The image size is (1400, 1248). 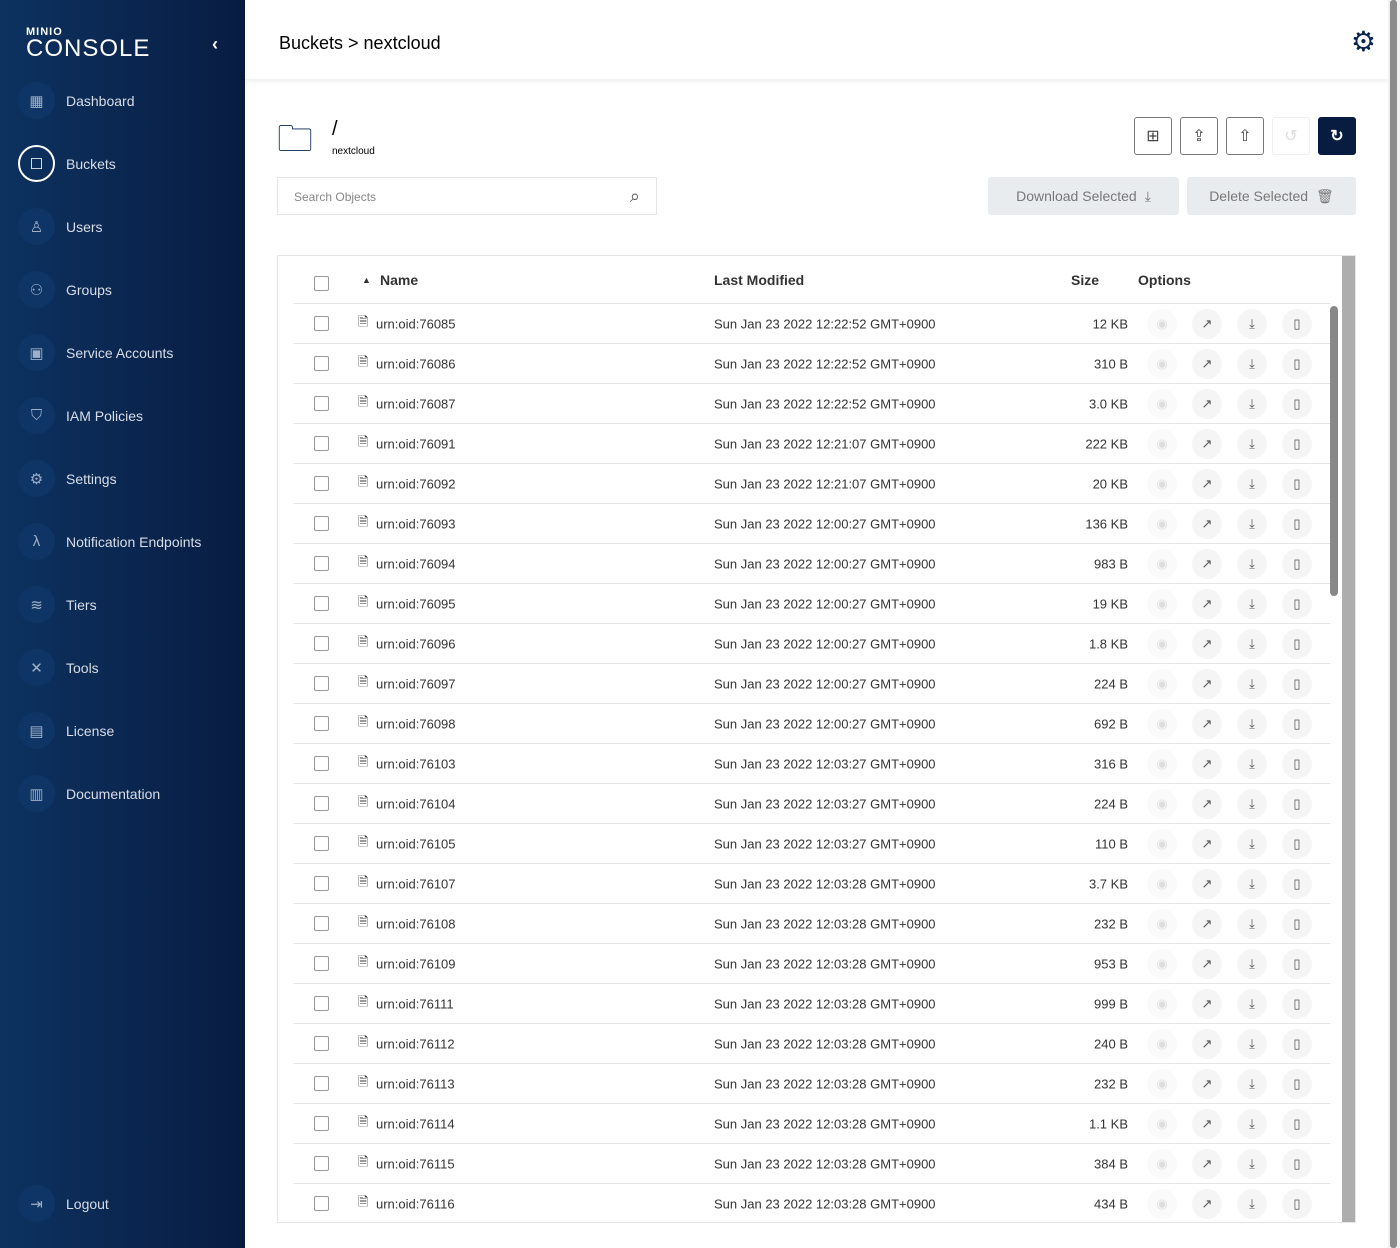 I want to click on delete-selected-button: Delete Selected 🗑, so click(x=1271, y=196).